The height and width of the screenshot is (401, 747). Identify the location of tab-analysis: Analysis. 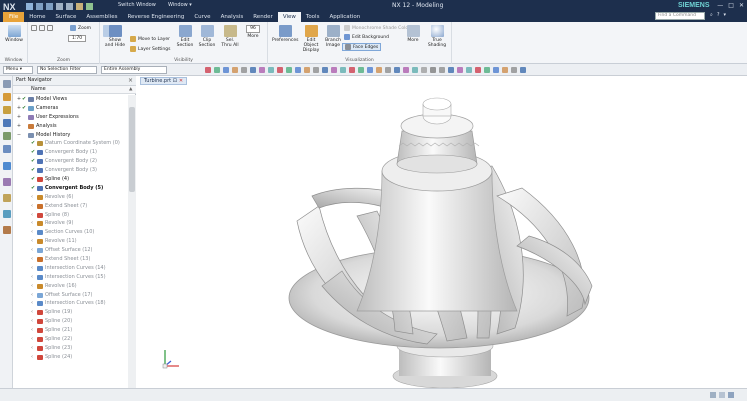
(232, 17).